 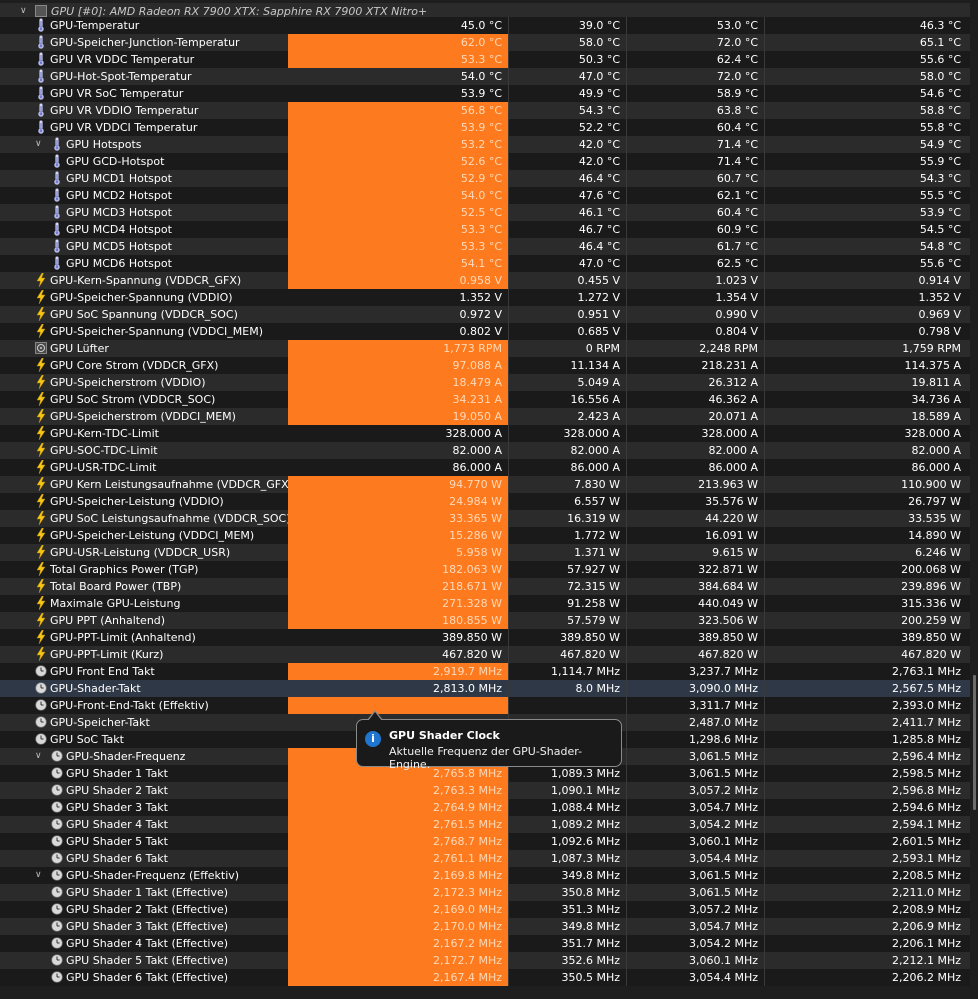 What do you see at coordinates (134, 365) in the screenshot?
I see `sensor-label: GPU Core Strom (VDDCR_GFX)` at bounding box center [134, 365].